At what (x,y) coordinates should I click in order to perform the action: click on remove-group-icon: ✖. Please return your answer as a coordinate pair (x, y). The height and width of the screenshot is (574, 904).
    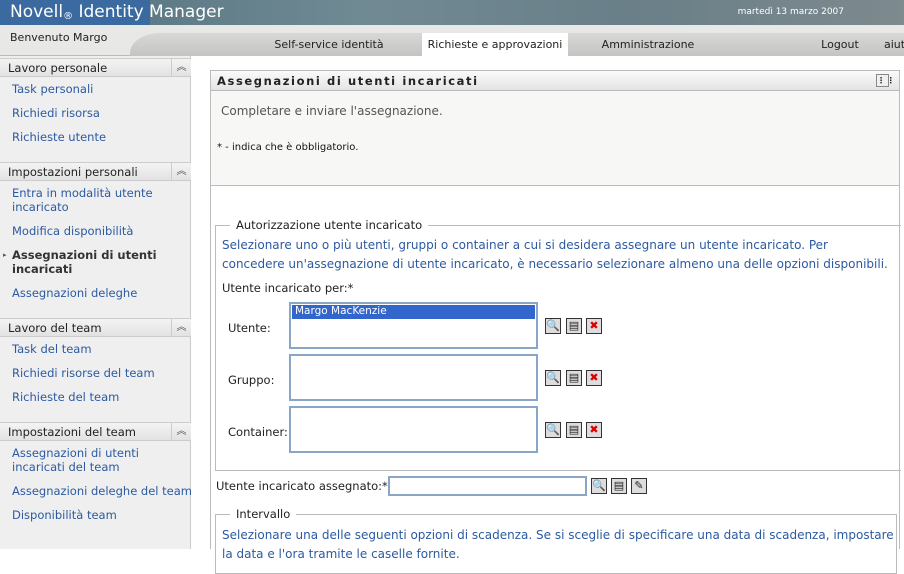
    Looking at the image, I should click on (594, 378).